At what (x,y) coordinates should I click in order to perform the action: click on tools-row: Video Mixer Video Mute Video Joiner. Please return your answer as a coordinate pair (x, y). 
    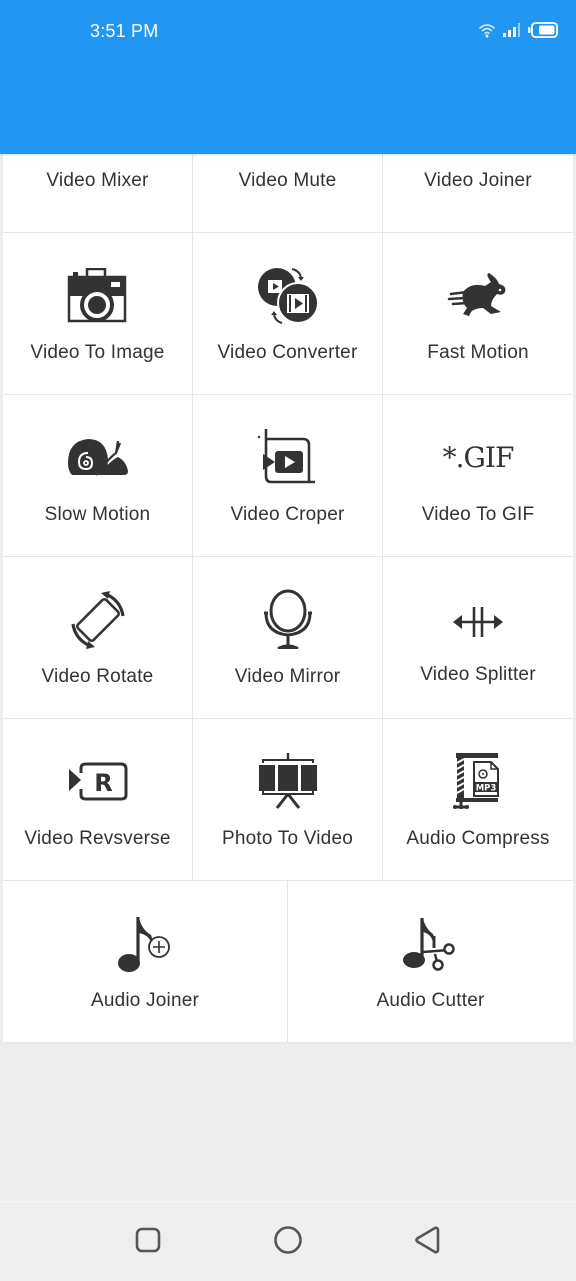
    Looking at the image, I should click on (288, 190).